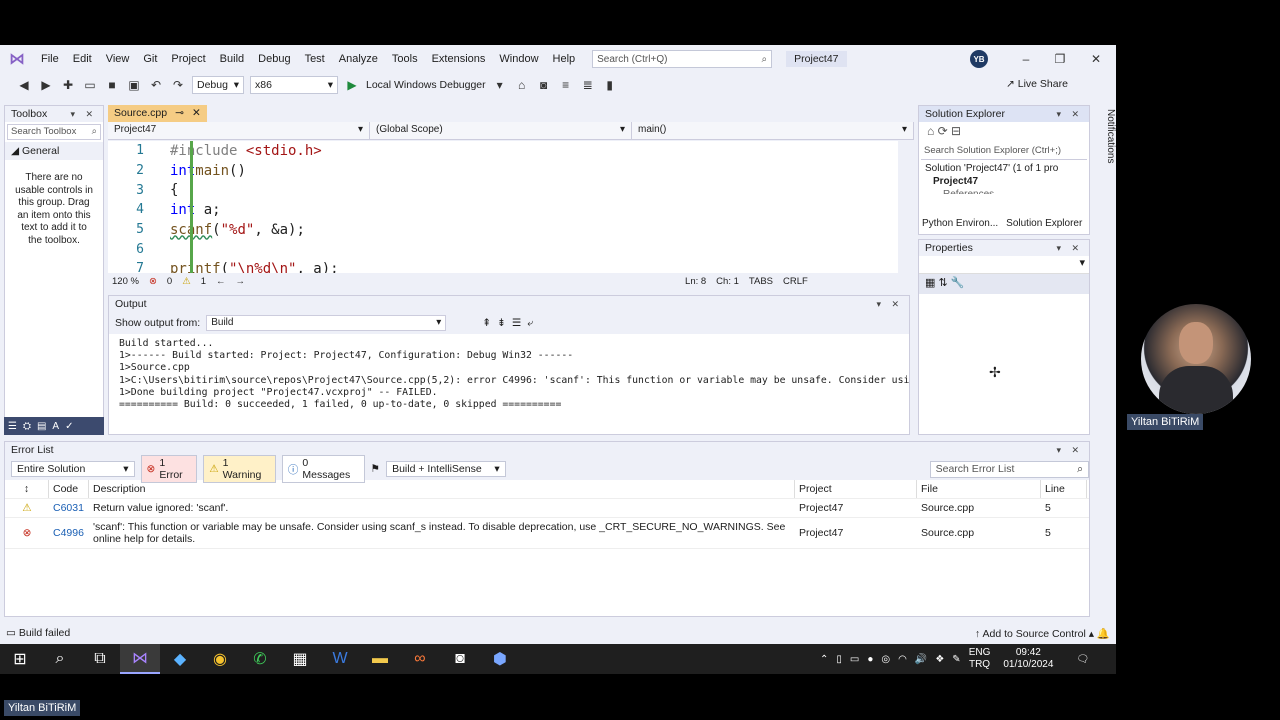  What do you see at coordinates (761, 281) in the screenshot?
I see `tabs-indicator: TABS` at bounding box center [761, 281].